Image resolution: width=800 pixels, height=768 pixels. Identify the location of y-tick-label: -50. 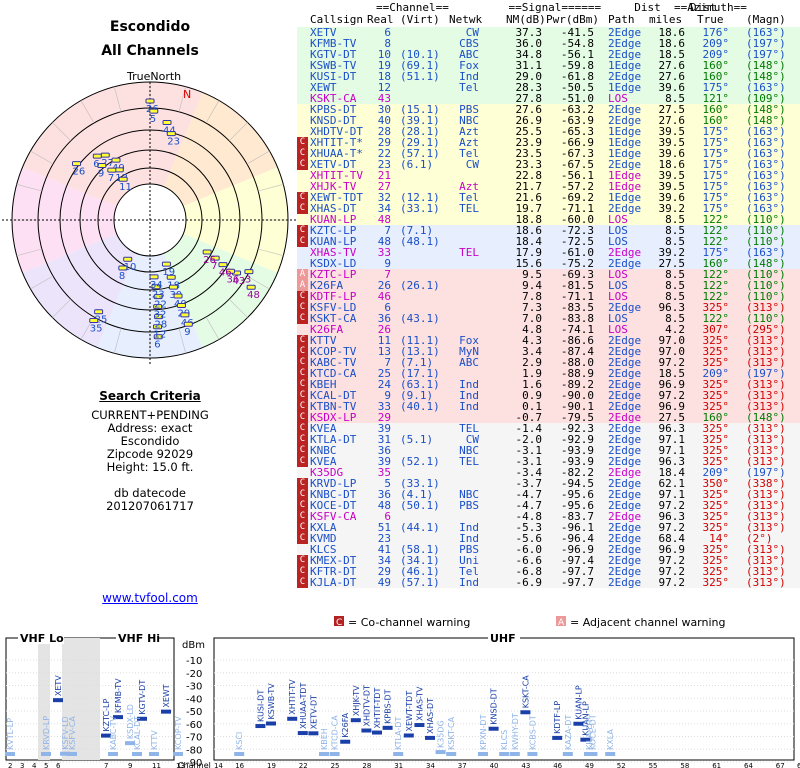
(194, 712).